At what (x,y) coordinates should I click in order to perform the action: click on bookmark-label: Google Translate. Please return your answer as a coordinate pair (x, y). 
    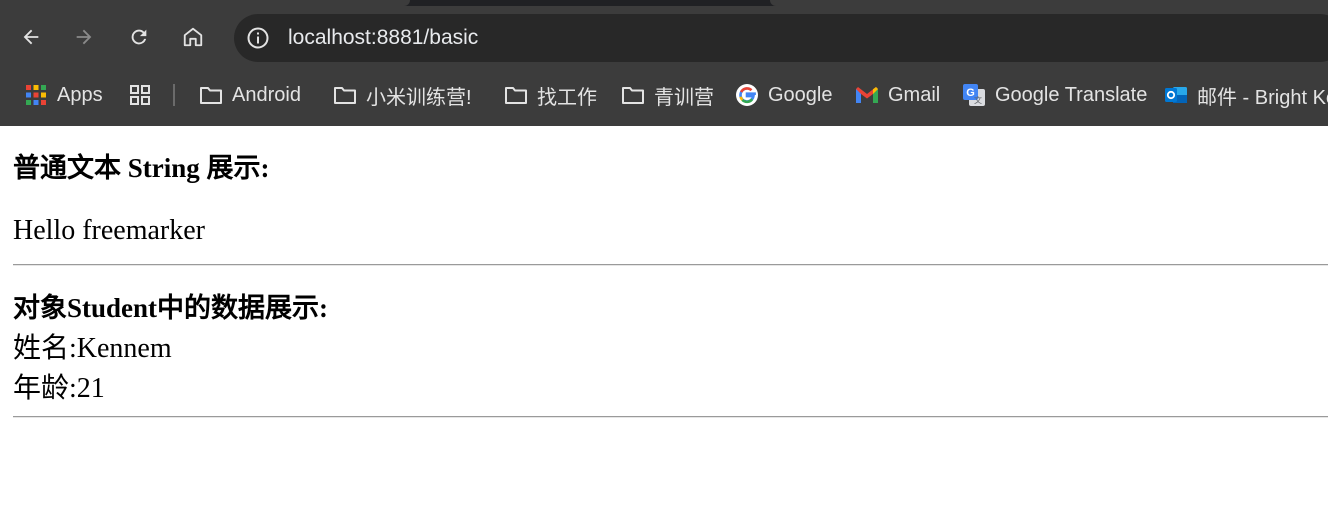
    Looking at the image, I should click on (1071, 94).